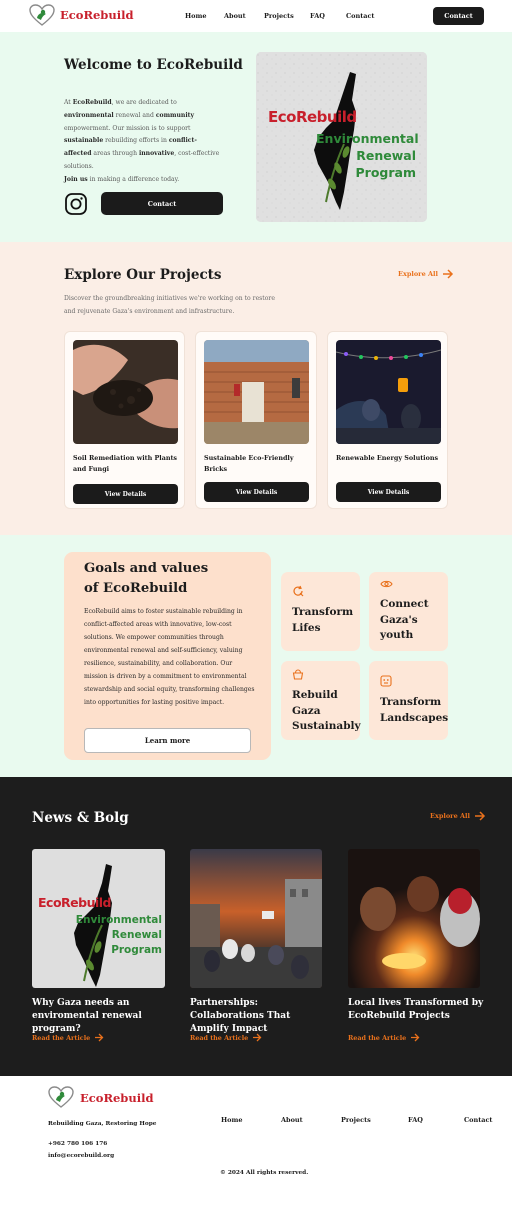 This screenshot has height=1207, width=512. I want to click on hero-paragraph-segment: rebuilding efforts in, so click(136, 141).